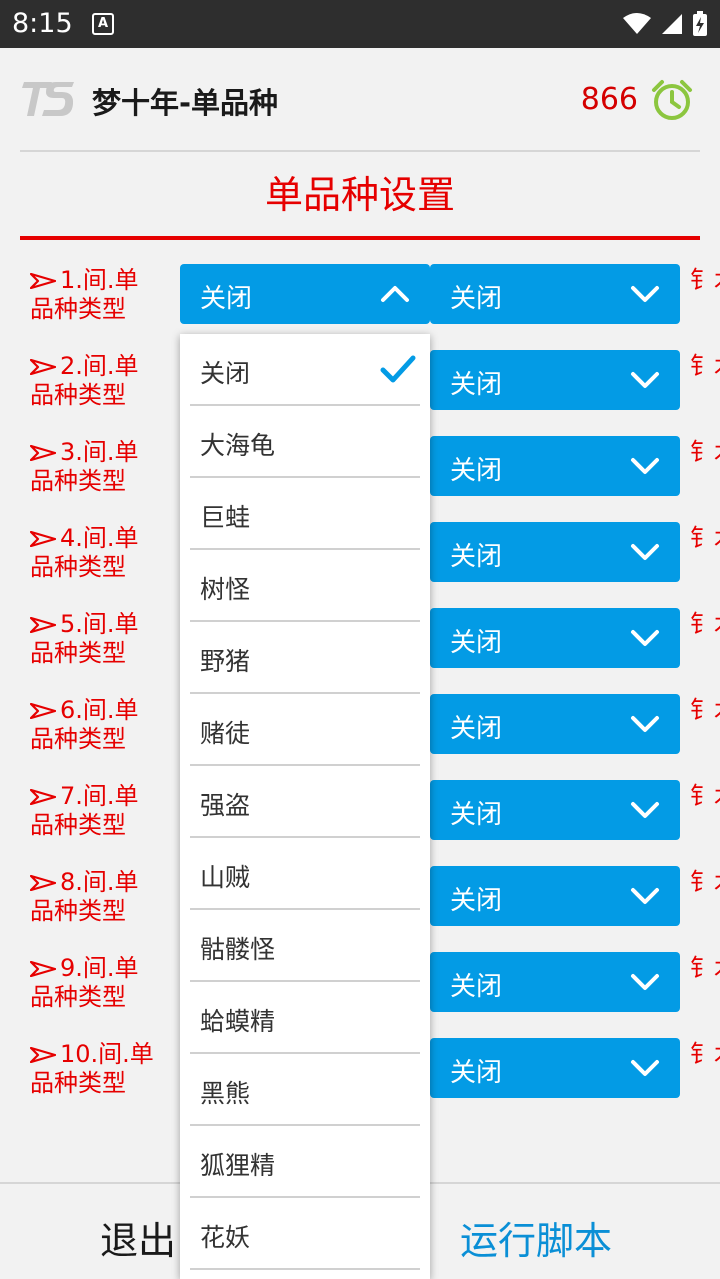 Image resolution: width=720 pixels, height=1279 pixels. Describe the element at coordinates (238, 1021) in the screenshot. I see `dropdown-option-label: 蛤蟆精` at that location.